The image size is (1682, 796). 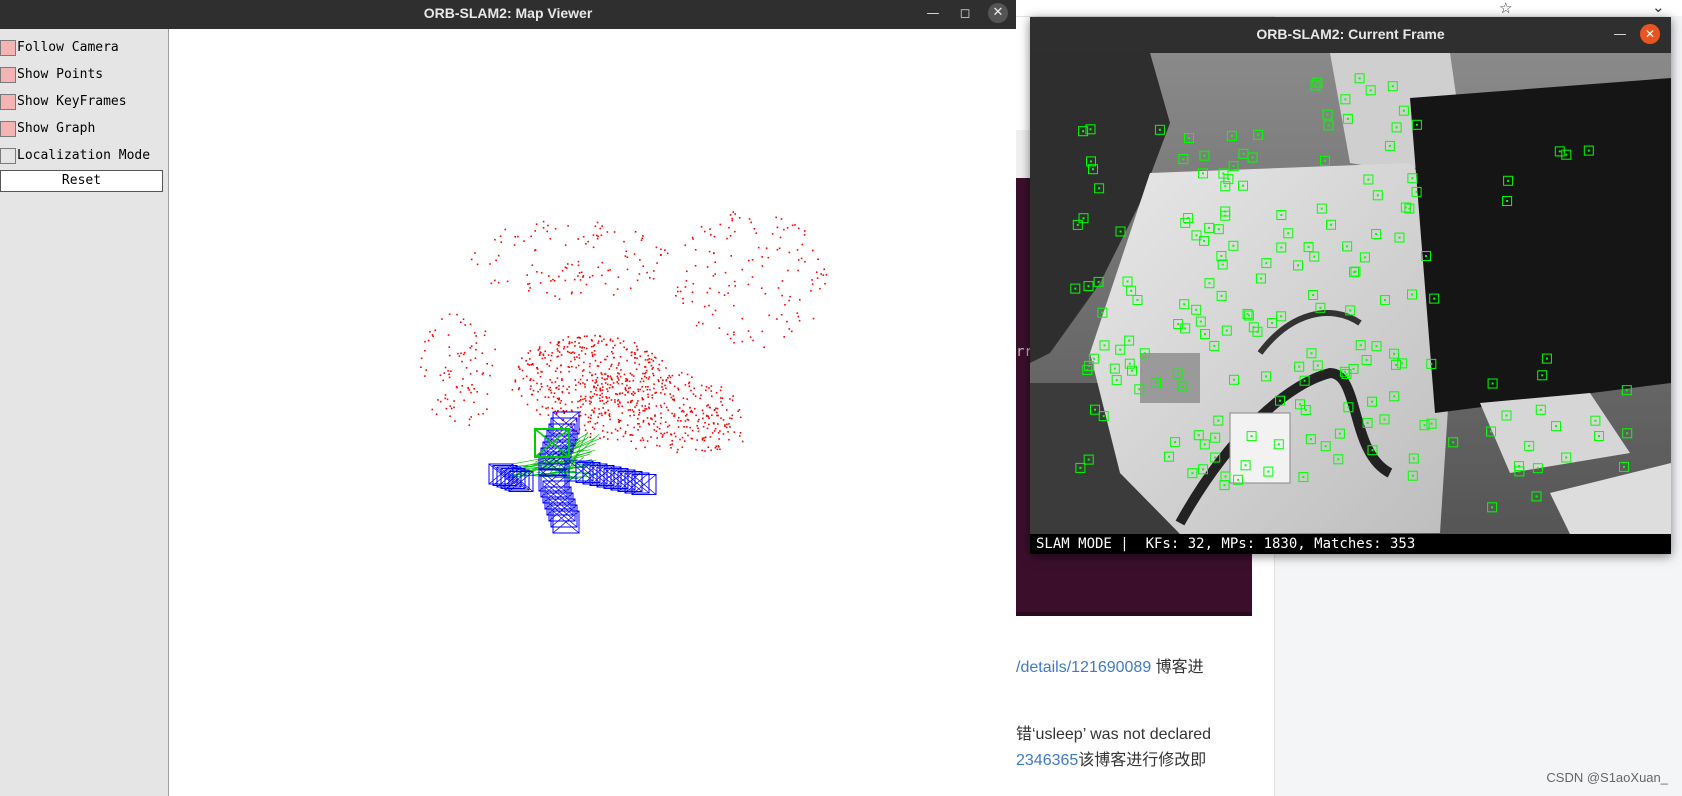 I want to click on show-points-toggle: Show Points, so click(x=84, y=74).